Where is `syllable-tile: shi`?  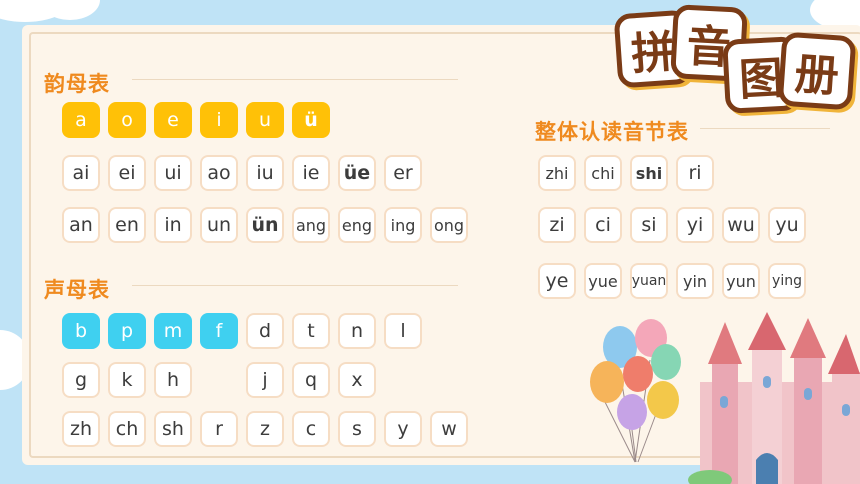 syllable-tile: shi is located at coordinates (649, 173).